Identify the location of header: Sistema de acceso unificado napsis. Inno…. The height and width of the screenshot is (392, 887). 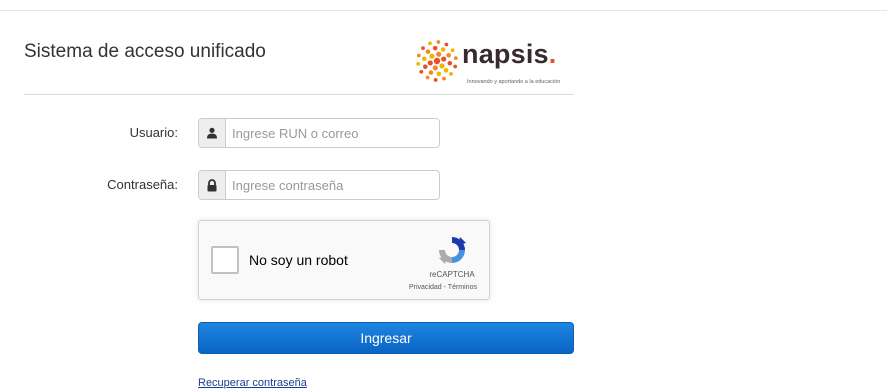
(299, 61).